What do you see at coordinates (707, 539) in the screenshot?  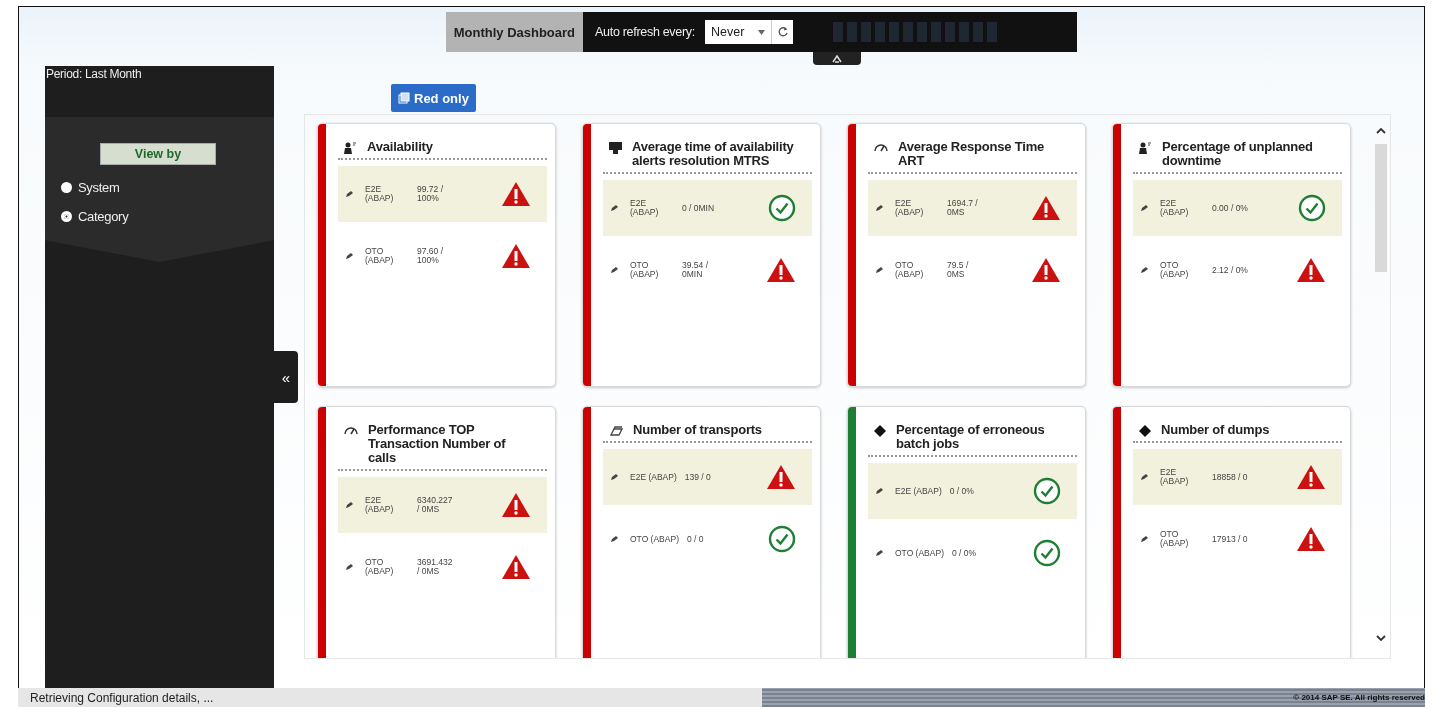 I see `kpi-row: OTO (ABAP) 0 / 0` at bounding box center [707, 539].